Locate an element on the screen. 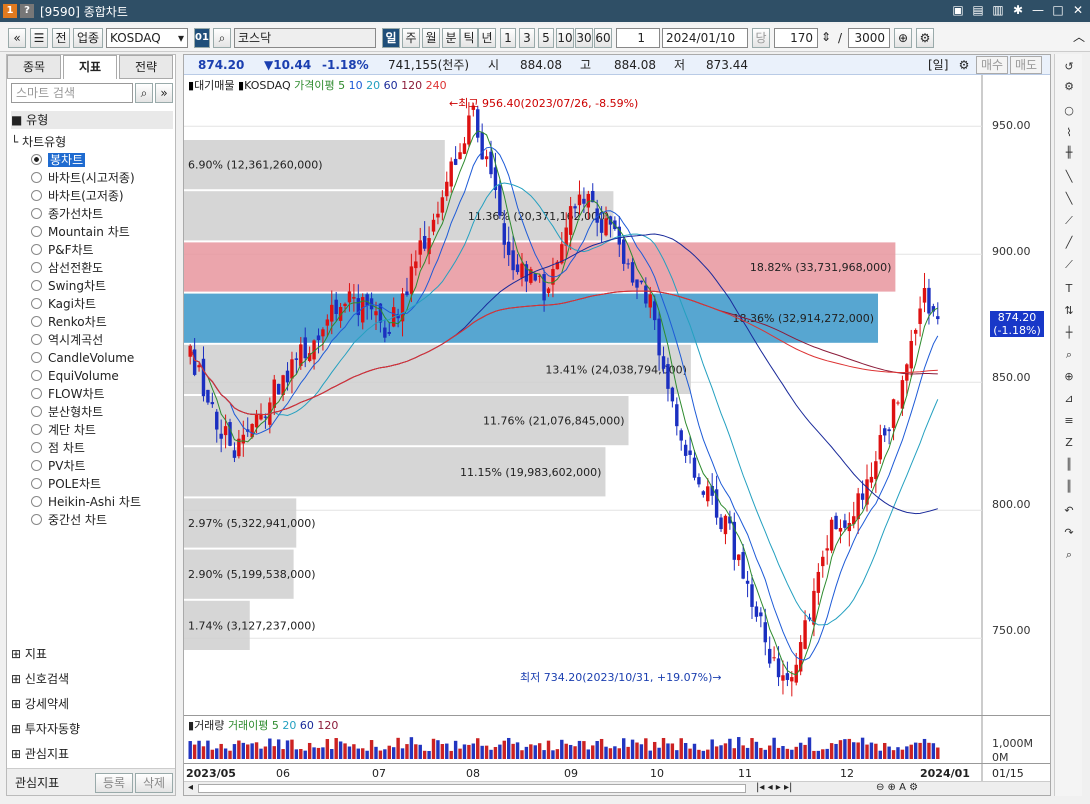 This screenshot has width=1090, height=804. crosshair-icon: ┼ is located at coordinates (1069, 333).